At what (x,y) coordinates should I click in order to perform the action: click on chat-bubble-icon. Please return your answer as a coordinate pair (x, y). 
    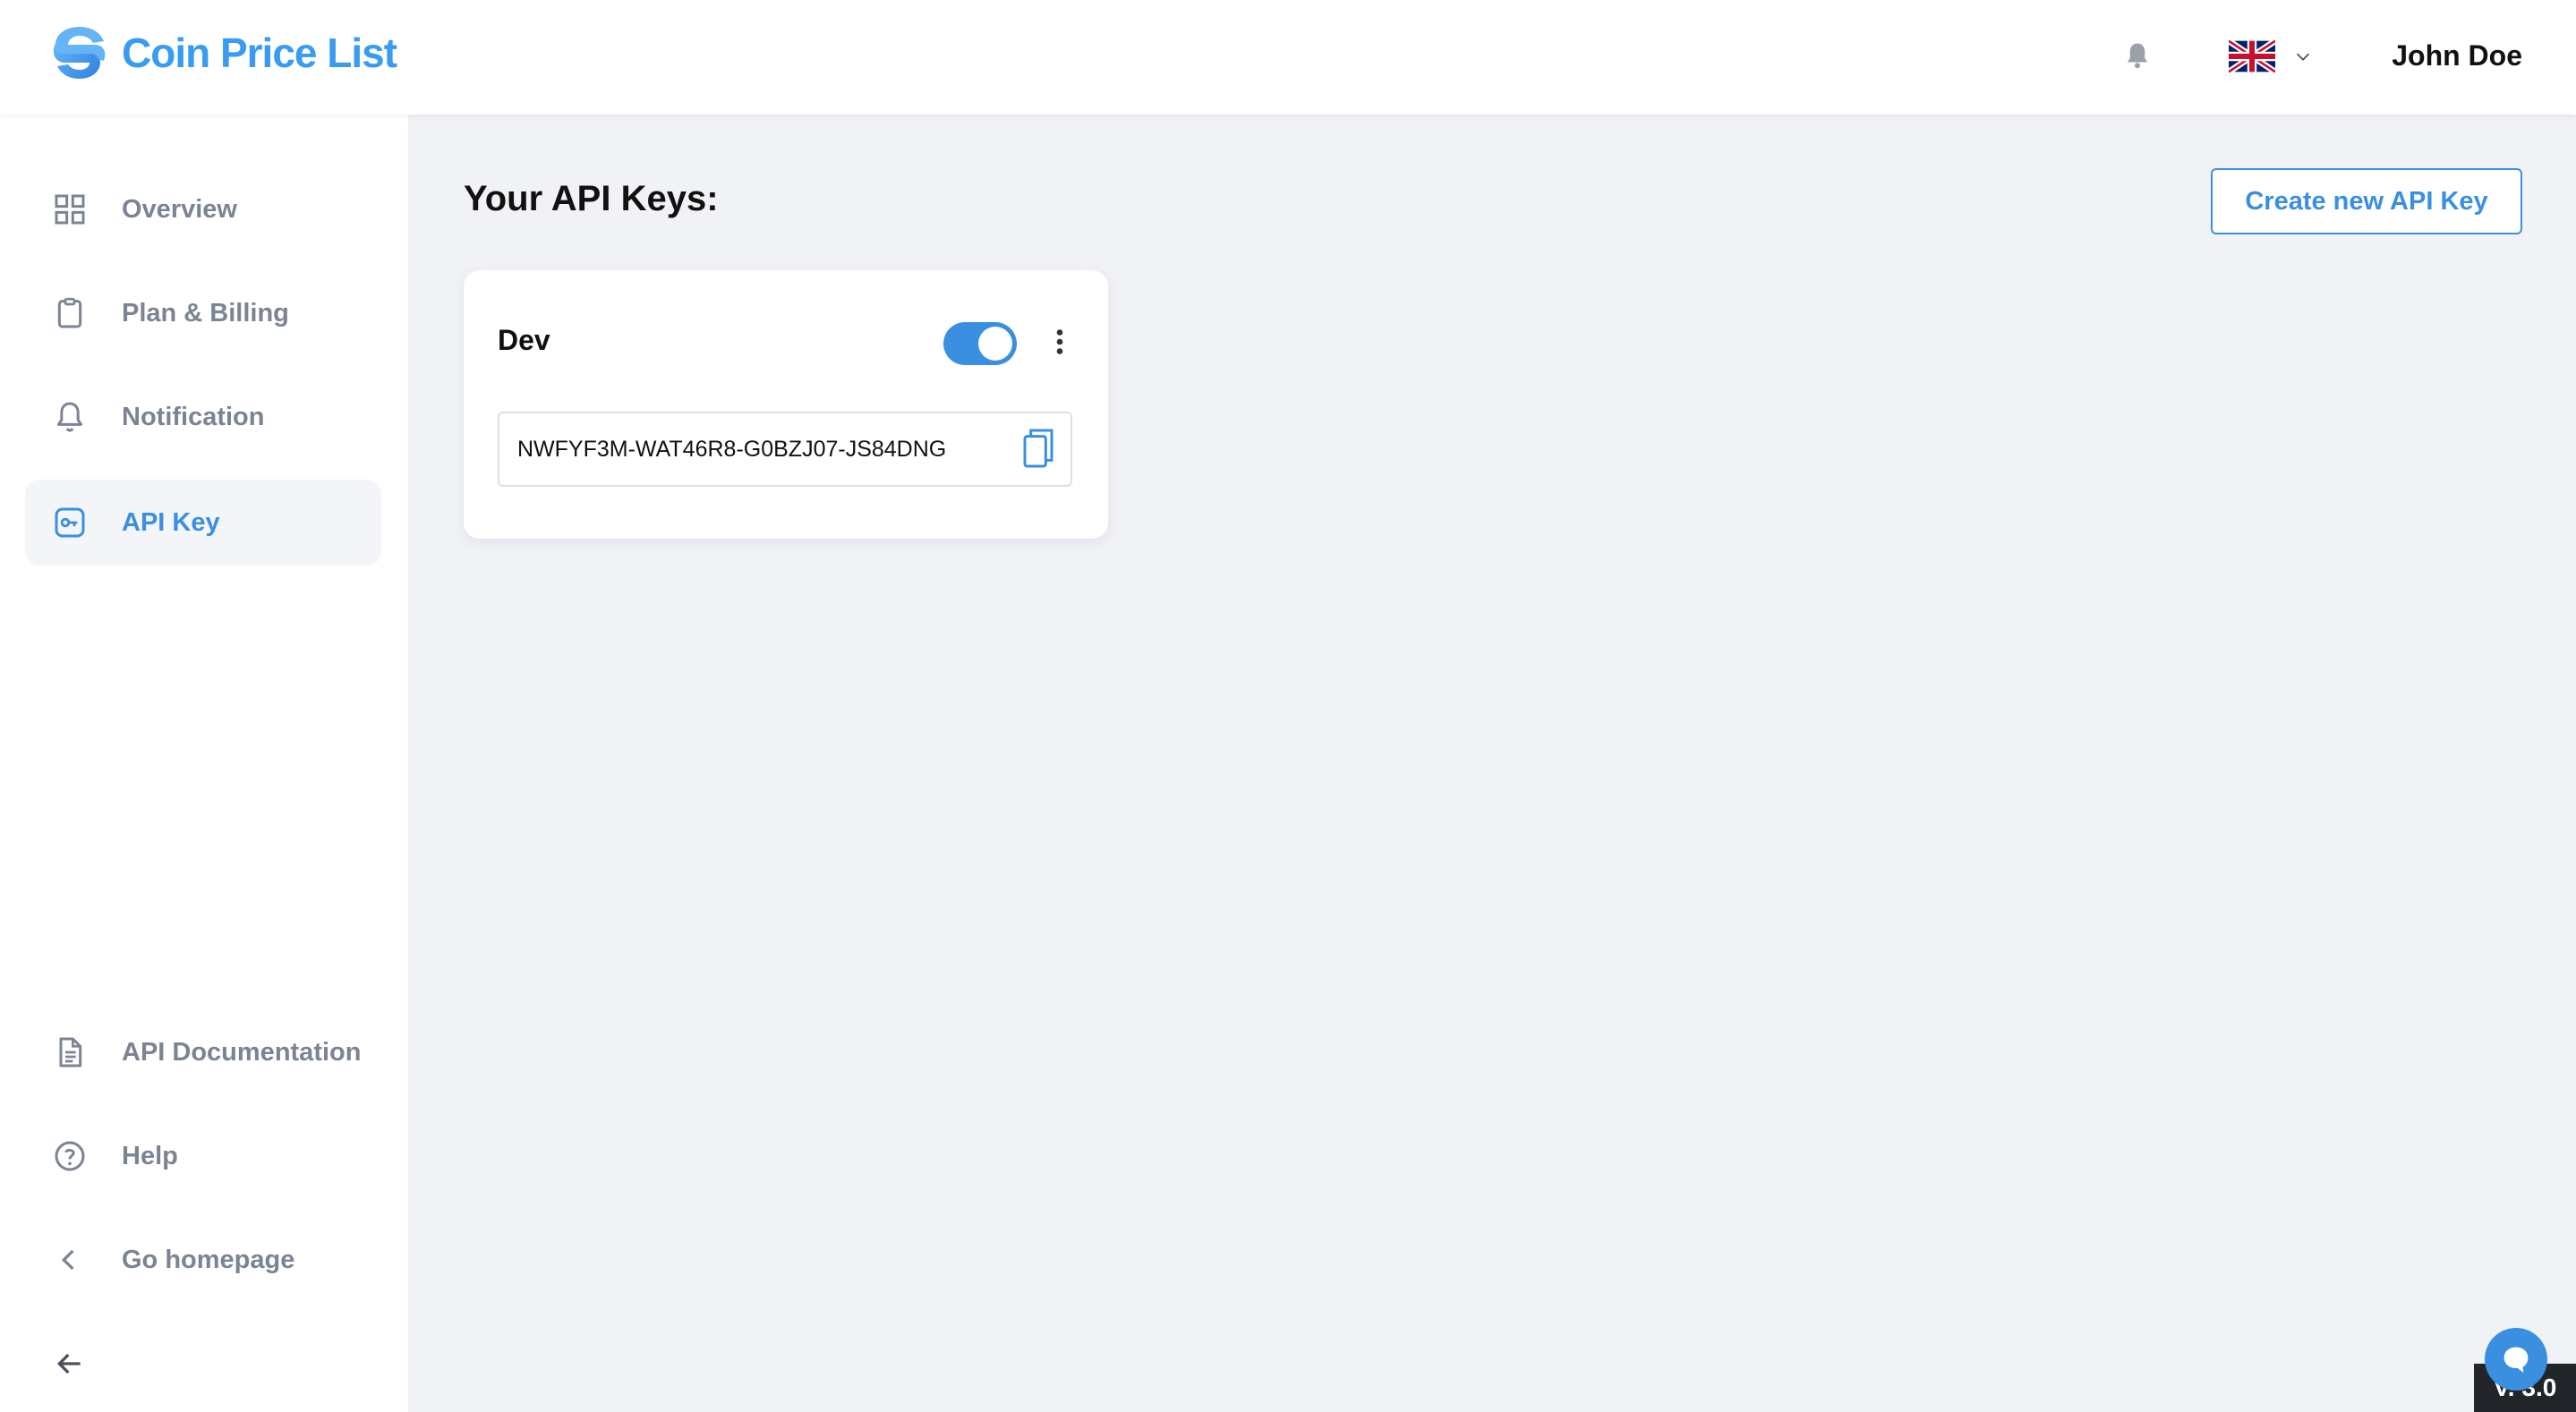
    Looking at the image, I should click on (2516, 1360).